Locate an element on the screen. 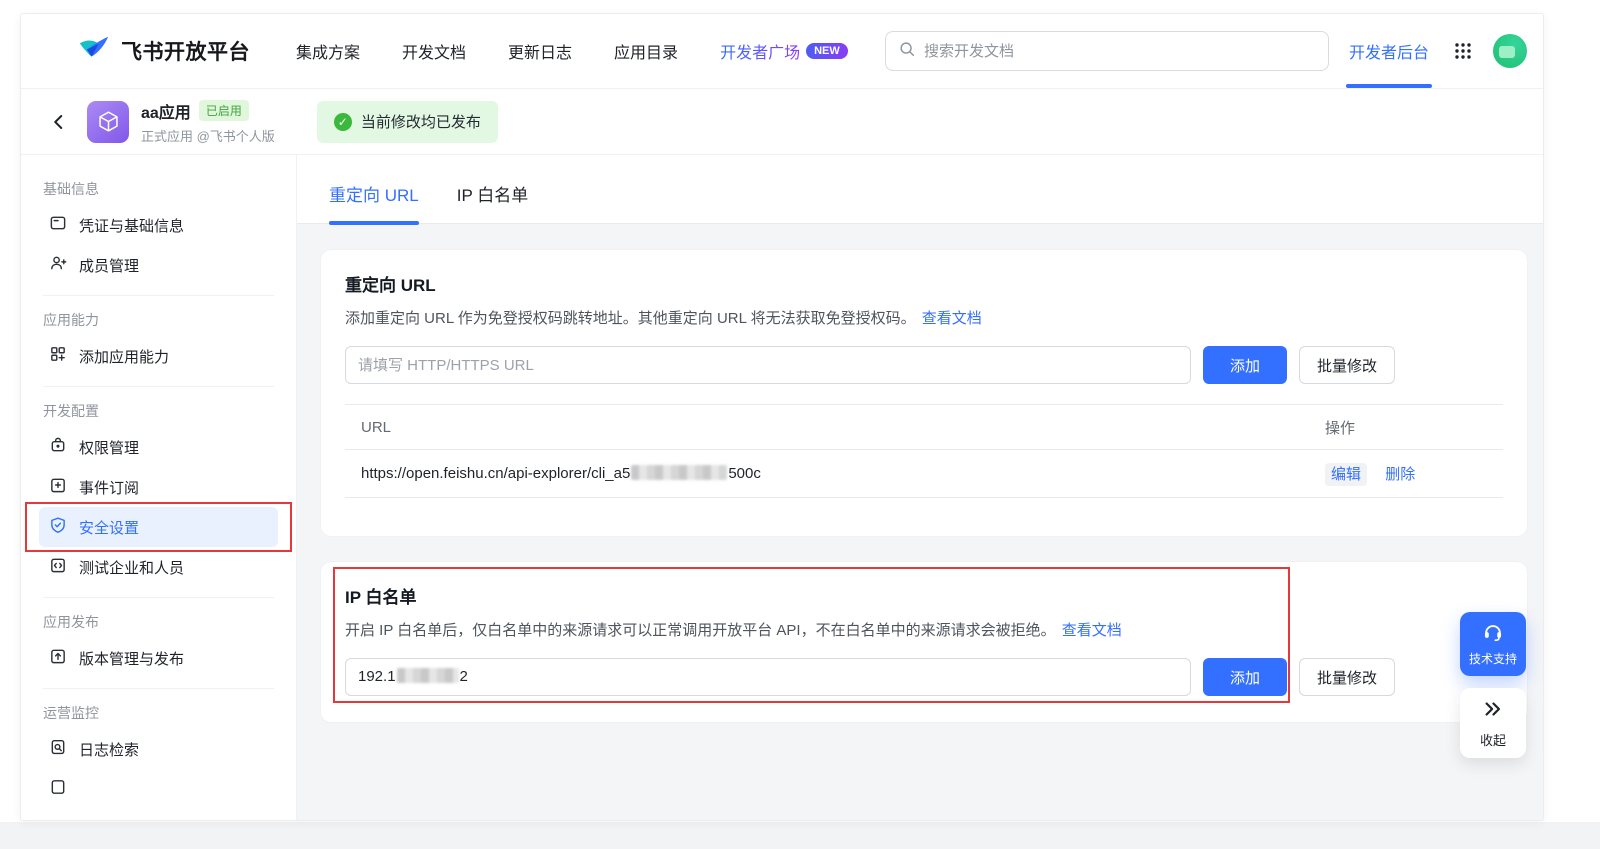  sidebar-section-basic: 基础信息 is located at coordinates (71, 189).